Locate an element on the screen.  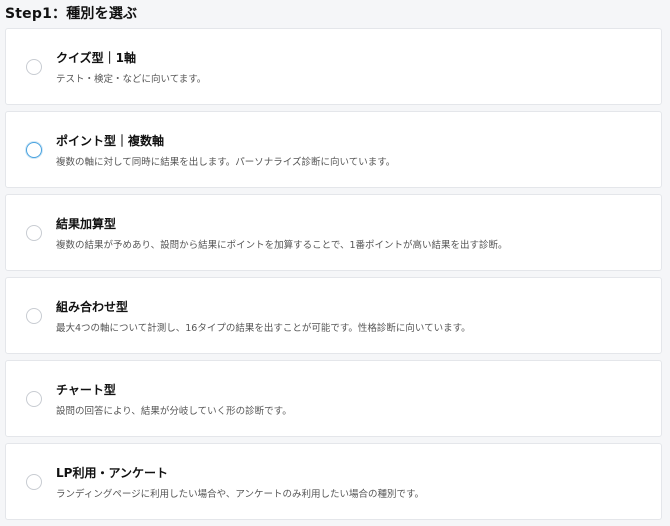
option-description: ランディングページに利用したい場合や、アンケートのみ利用したい場合の種別です。 is located at coordinates (240, 494).